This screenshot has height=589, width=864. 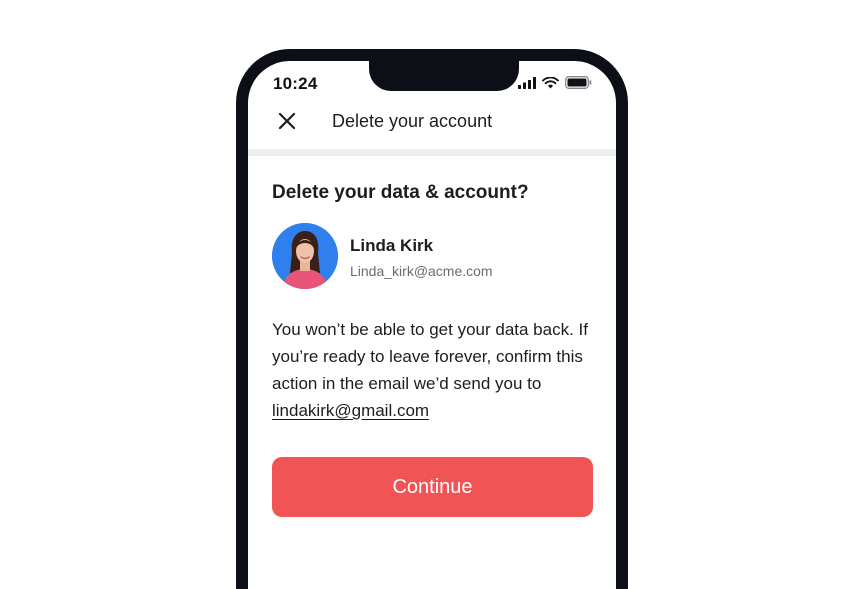 What do you see at coordinates (295, 83) in the screenshot?
I see `status-time: 10:24` at bounding box center [295, 83].